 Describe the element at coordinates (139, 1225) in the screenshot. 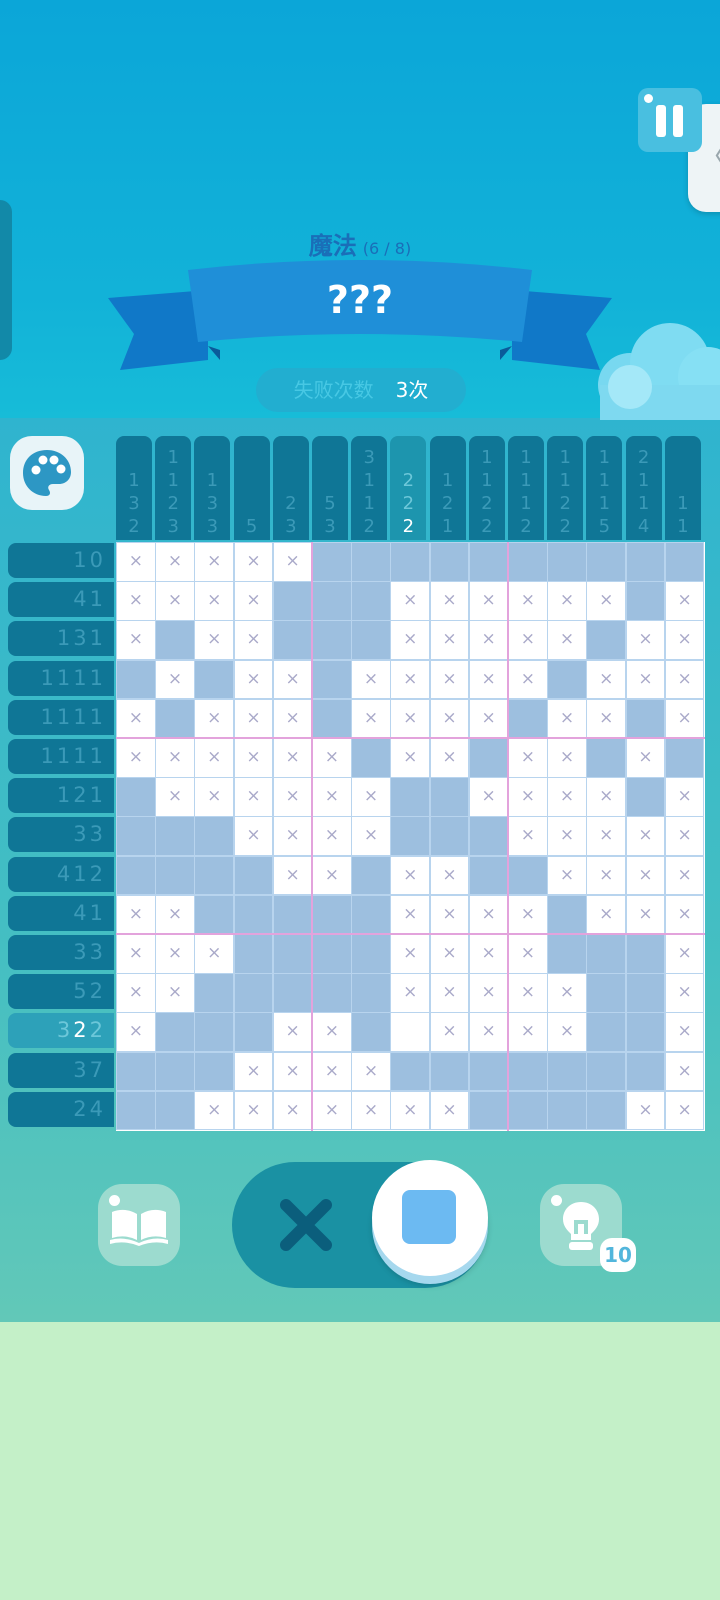

I see `guide-book-button` at that location.